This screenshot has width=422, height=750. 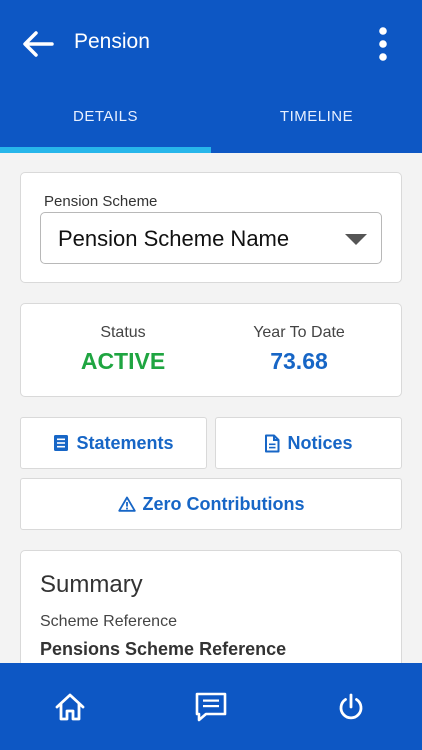 I want to click on notices-label: Notices, so click(x=320, y=442).